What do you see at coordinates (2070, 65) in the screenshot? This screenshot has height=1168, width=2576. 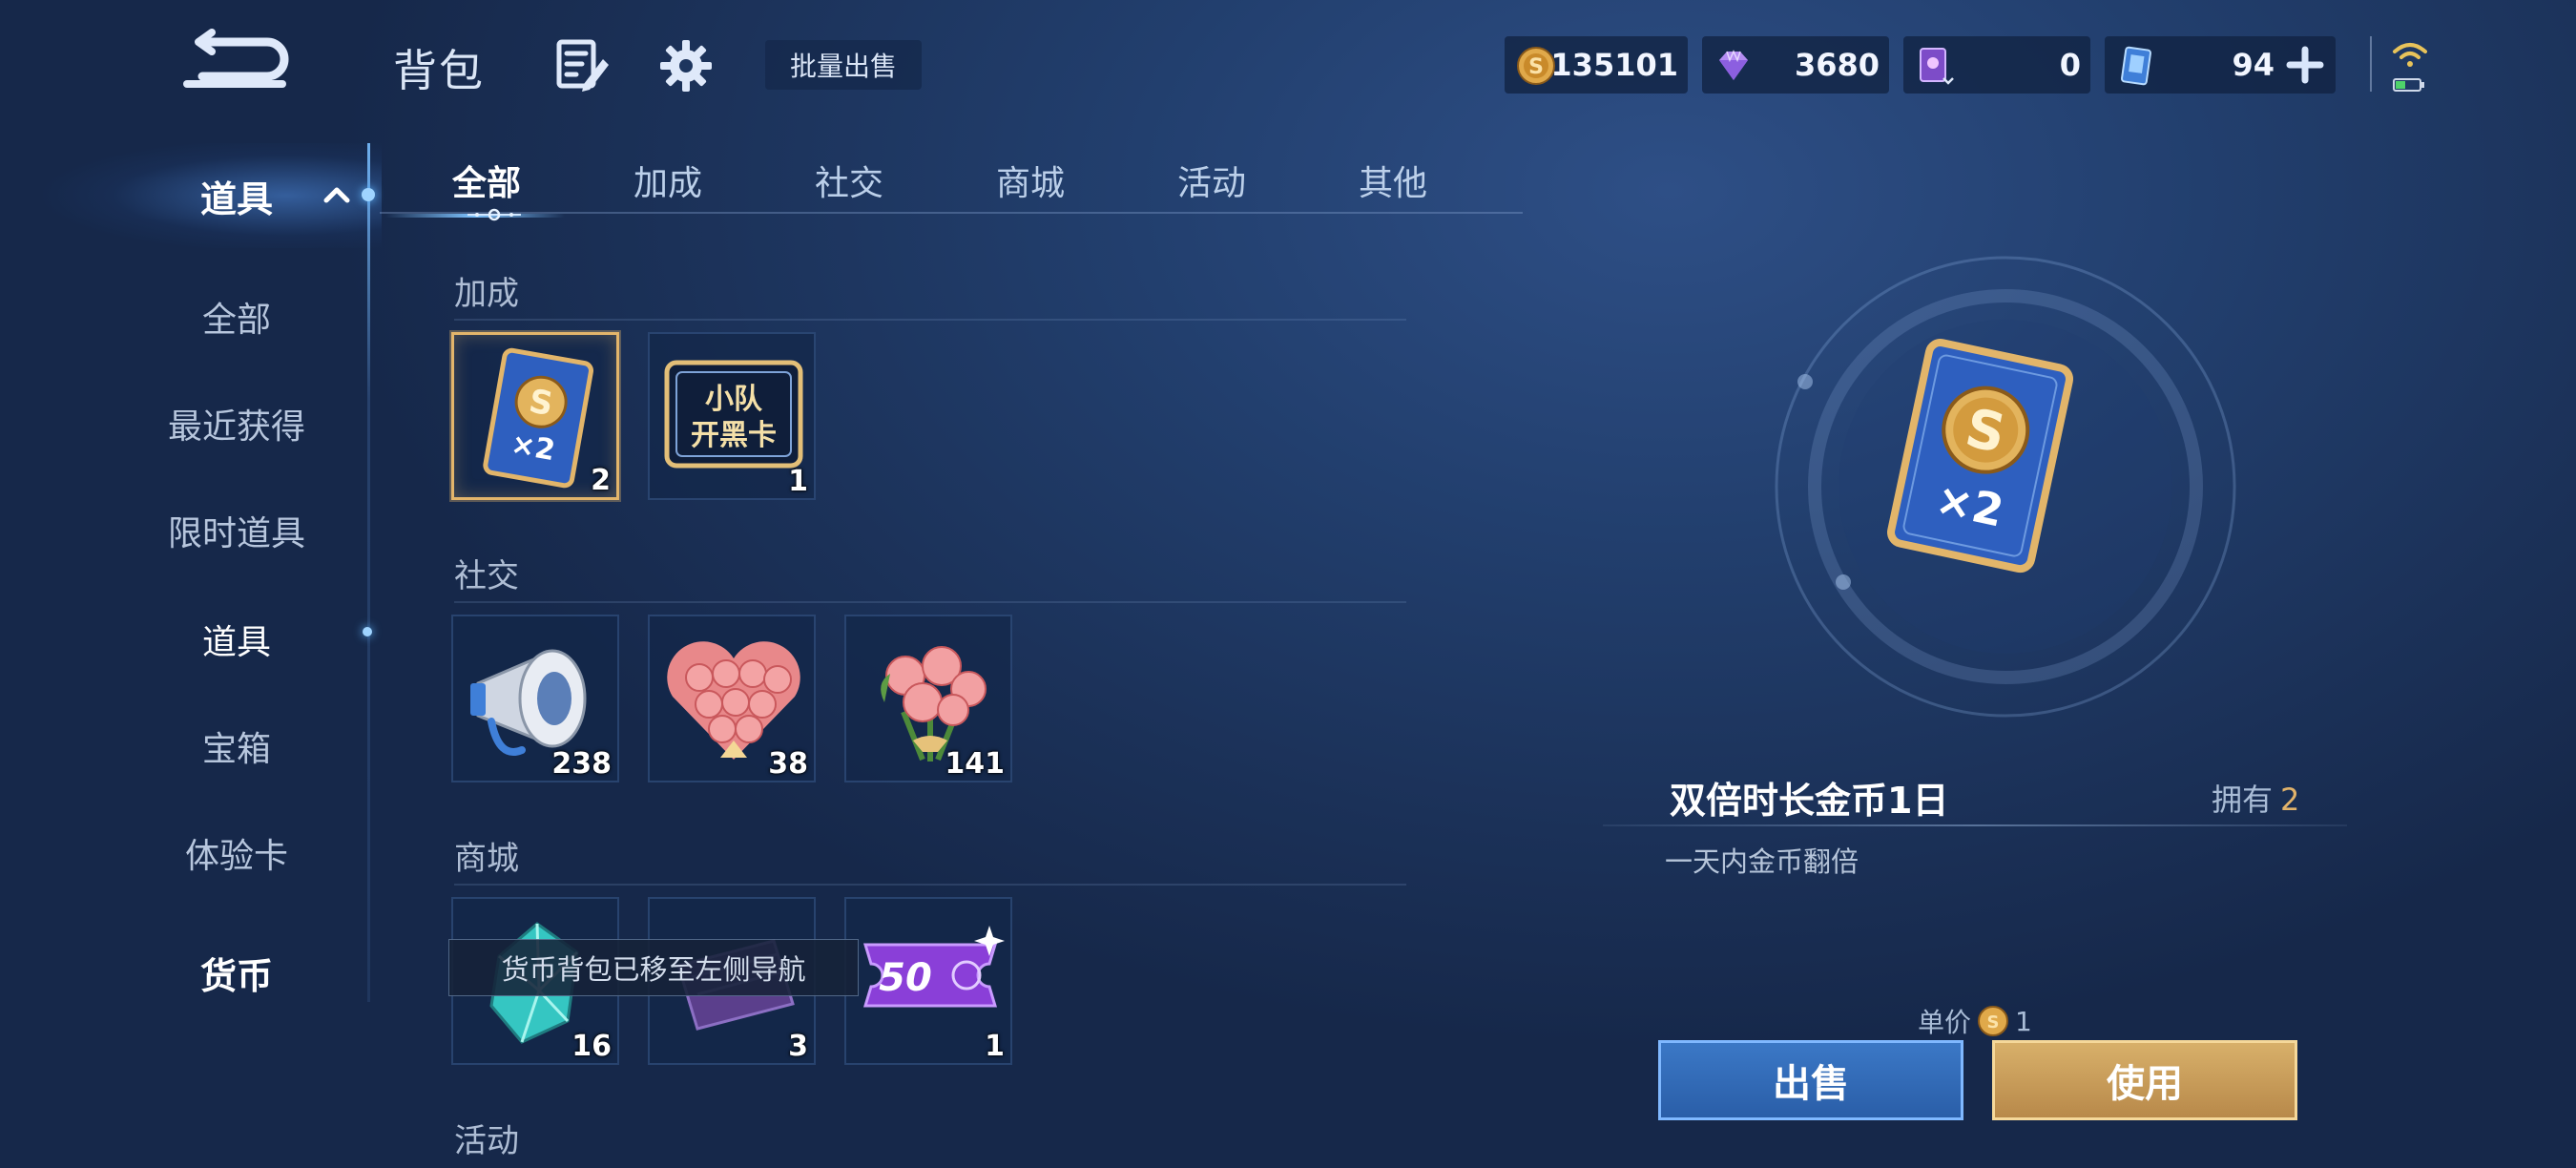 I see `card-amount: 0` at bounding box center [2070, 65].